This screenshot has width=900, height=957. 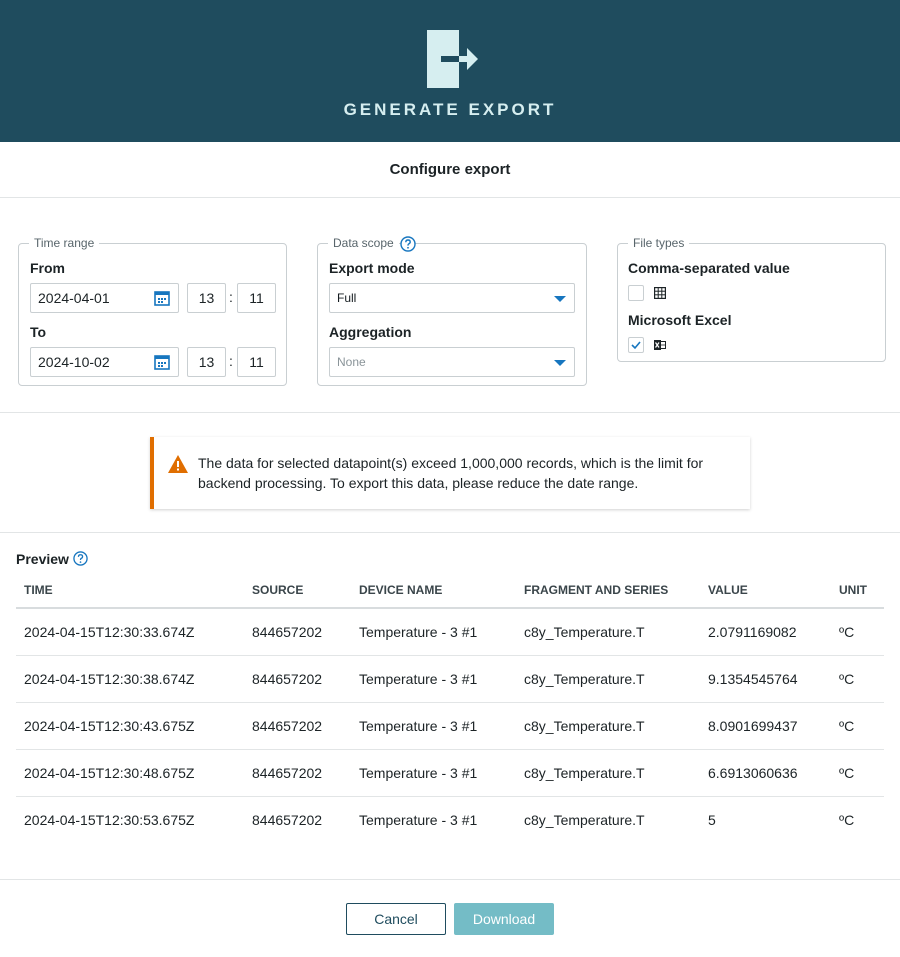 I want to click on table-grid-icon, so click(x=660, y=293).